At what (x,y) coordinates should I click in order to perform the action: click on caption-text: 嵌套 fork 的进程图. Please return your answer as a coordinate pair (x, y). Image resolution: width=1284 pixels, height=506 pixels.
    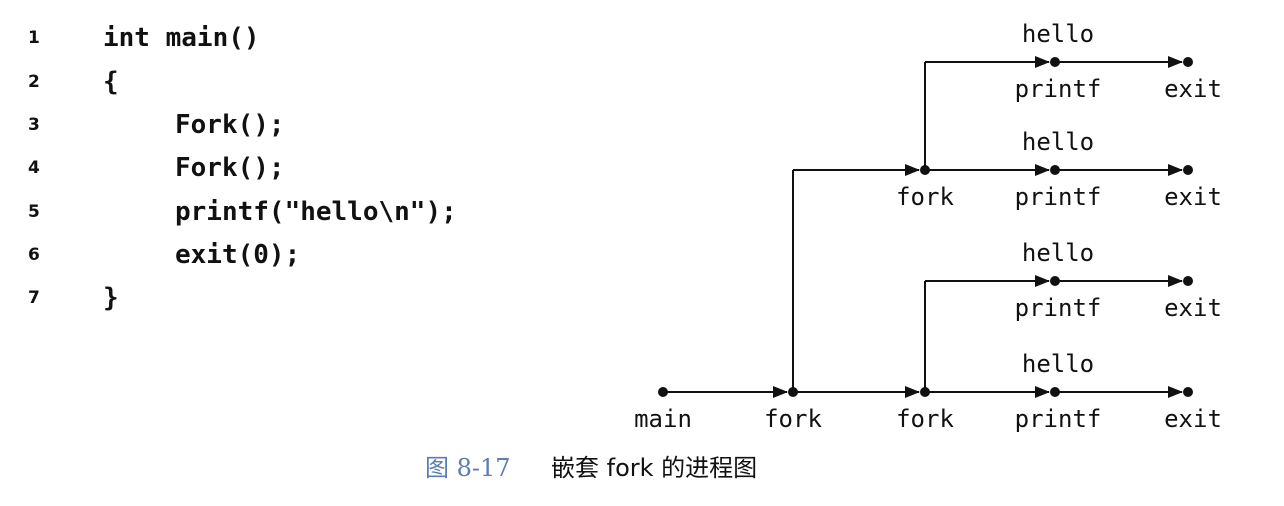
    Looking at the image, I should click on (654, 468).